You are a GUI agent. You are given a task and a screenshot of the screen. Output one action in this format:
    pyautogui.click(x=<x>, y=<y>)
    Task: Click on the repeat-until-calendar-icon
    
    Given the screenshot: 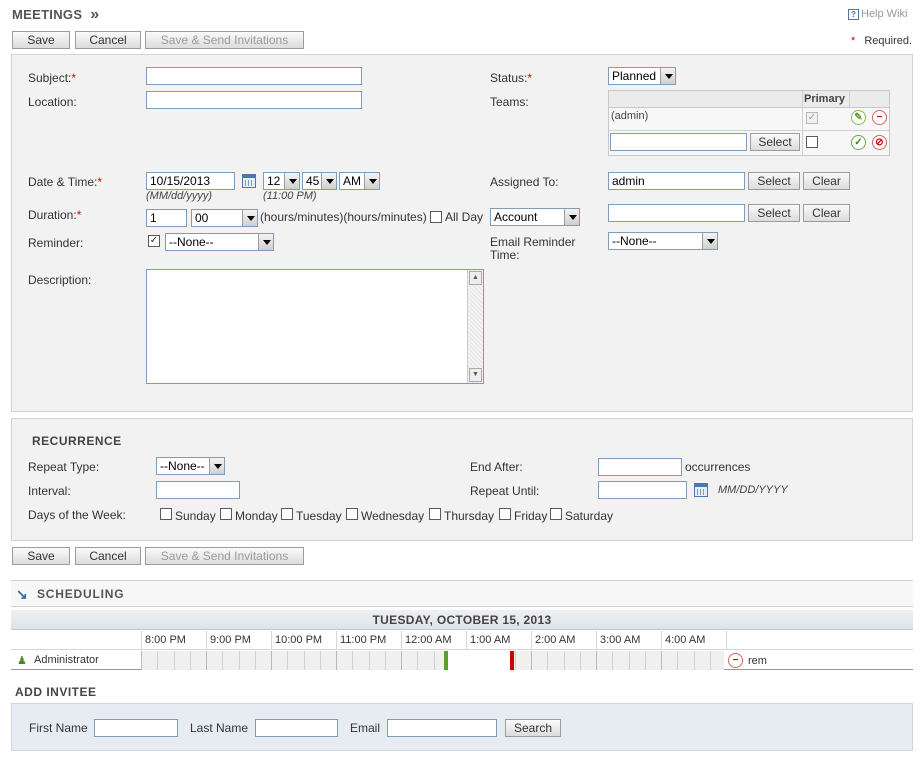 What is the action you would take?
    pyautogui.click(x=701, y=490)
    